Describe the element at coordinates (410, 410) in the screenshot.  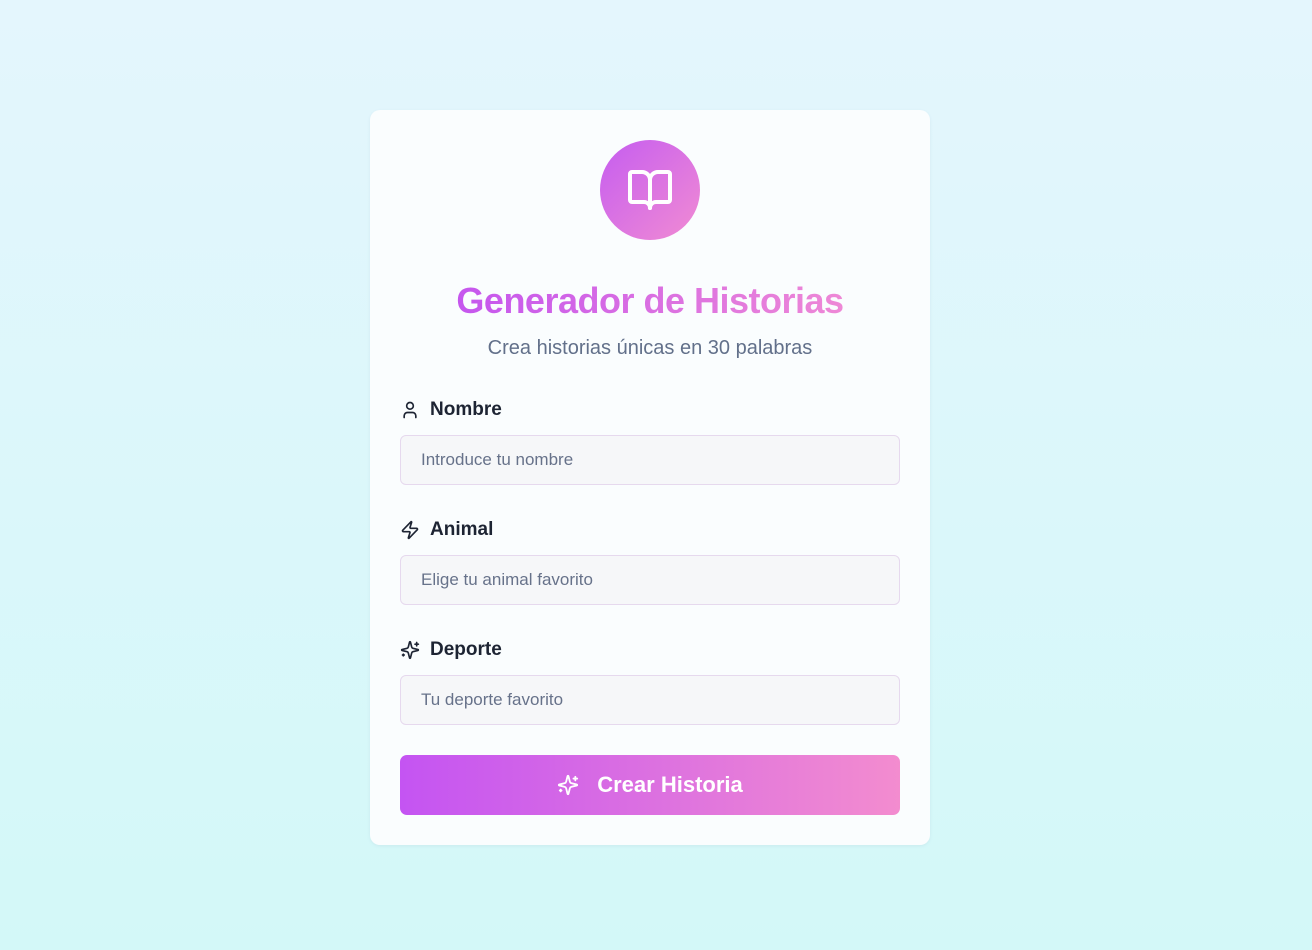
I see `user-icon` at that location.